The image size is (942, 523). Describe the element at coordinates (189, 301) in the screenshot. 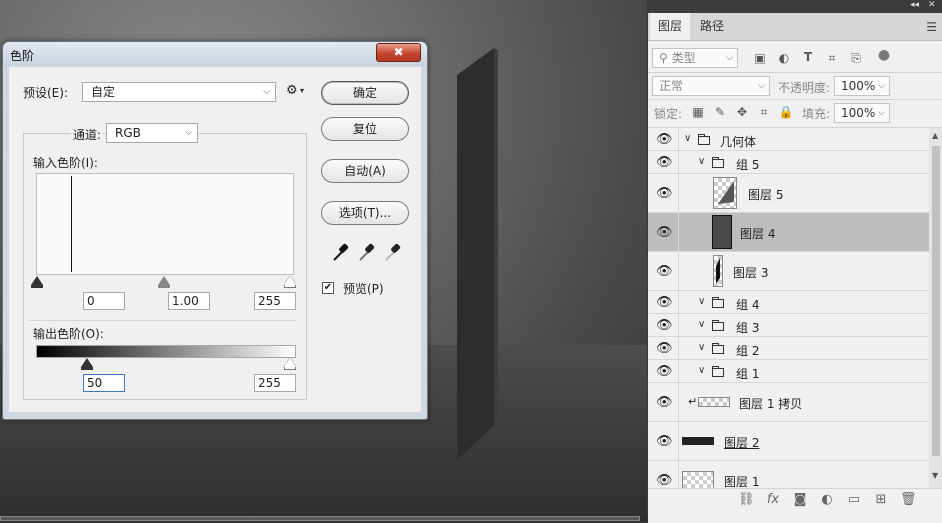

I see `input-gamma-field: 1.00` at that location.